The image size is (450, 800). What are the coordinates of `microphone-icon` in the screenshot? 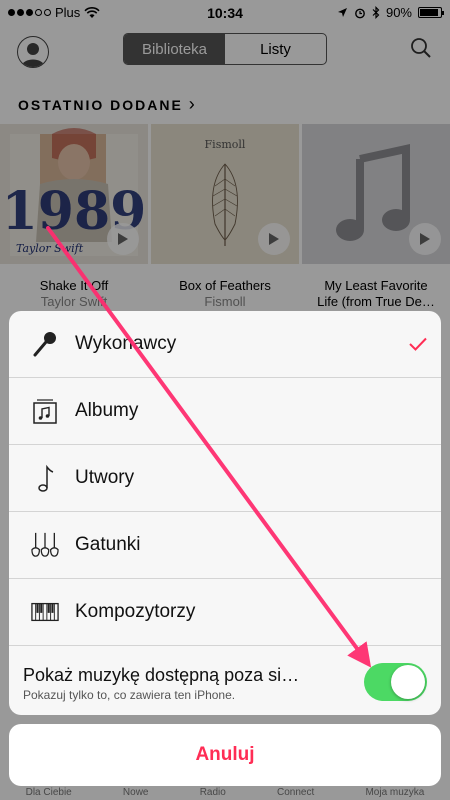 It's located at (45, 344).